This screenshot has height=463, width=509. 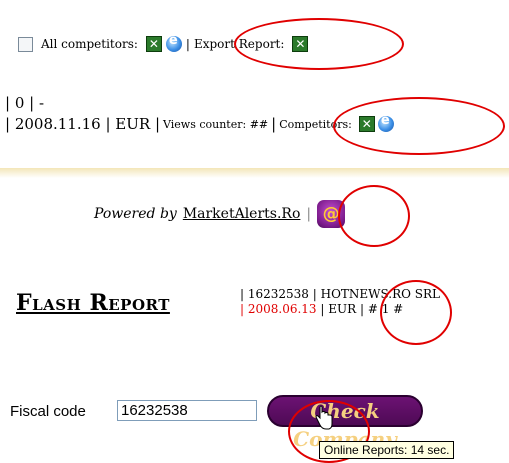 What do you see at coordinates (48, 411) in the screenshot?
I see `fiscal-code-label: Fiscal code` at bounding box center [48, 411].